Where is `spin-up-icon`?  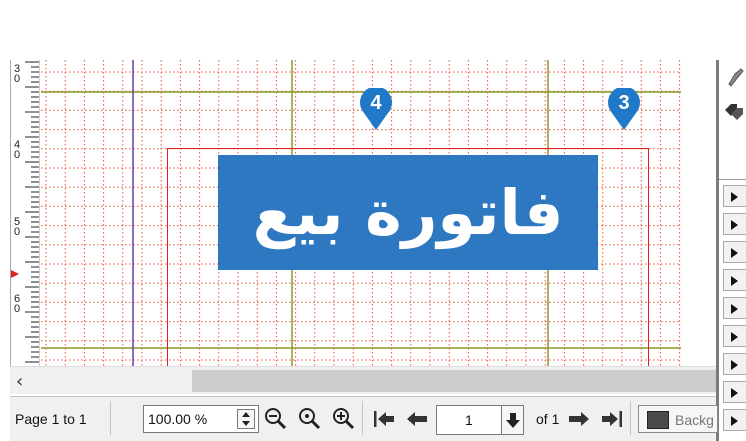 spin-up-icon is located at coordinates (246, 414).